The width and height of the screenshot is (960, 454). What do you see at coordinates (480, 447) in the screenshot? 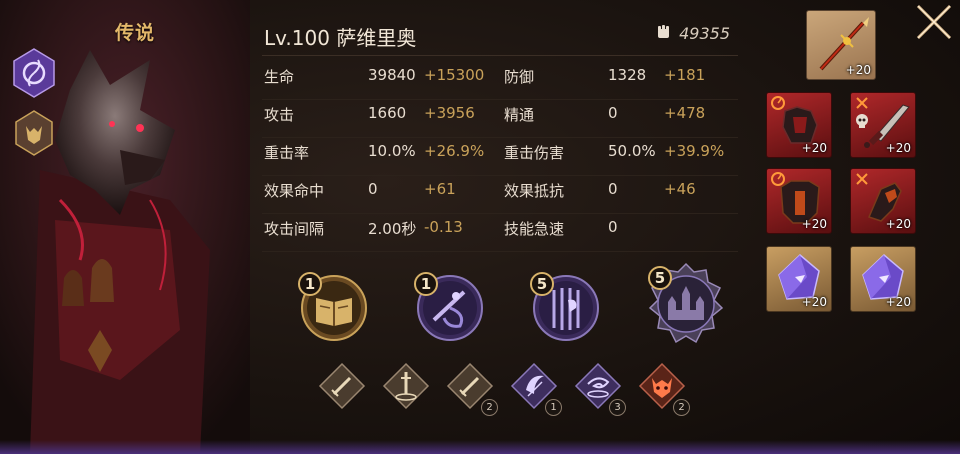
I see `bottom-glow` at bounding box center [480, 447].